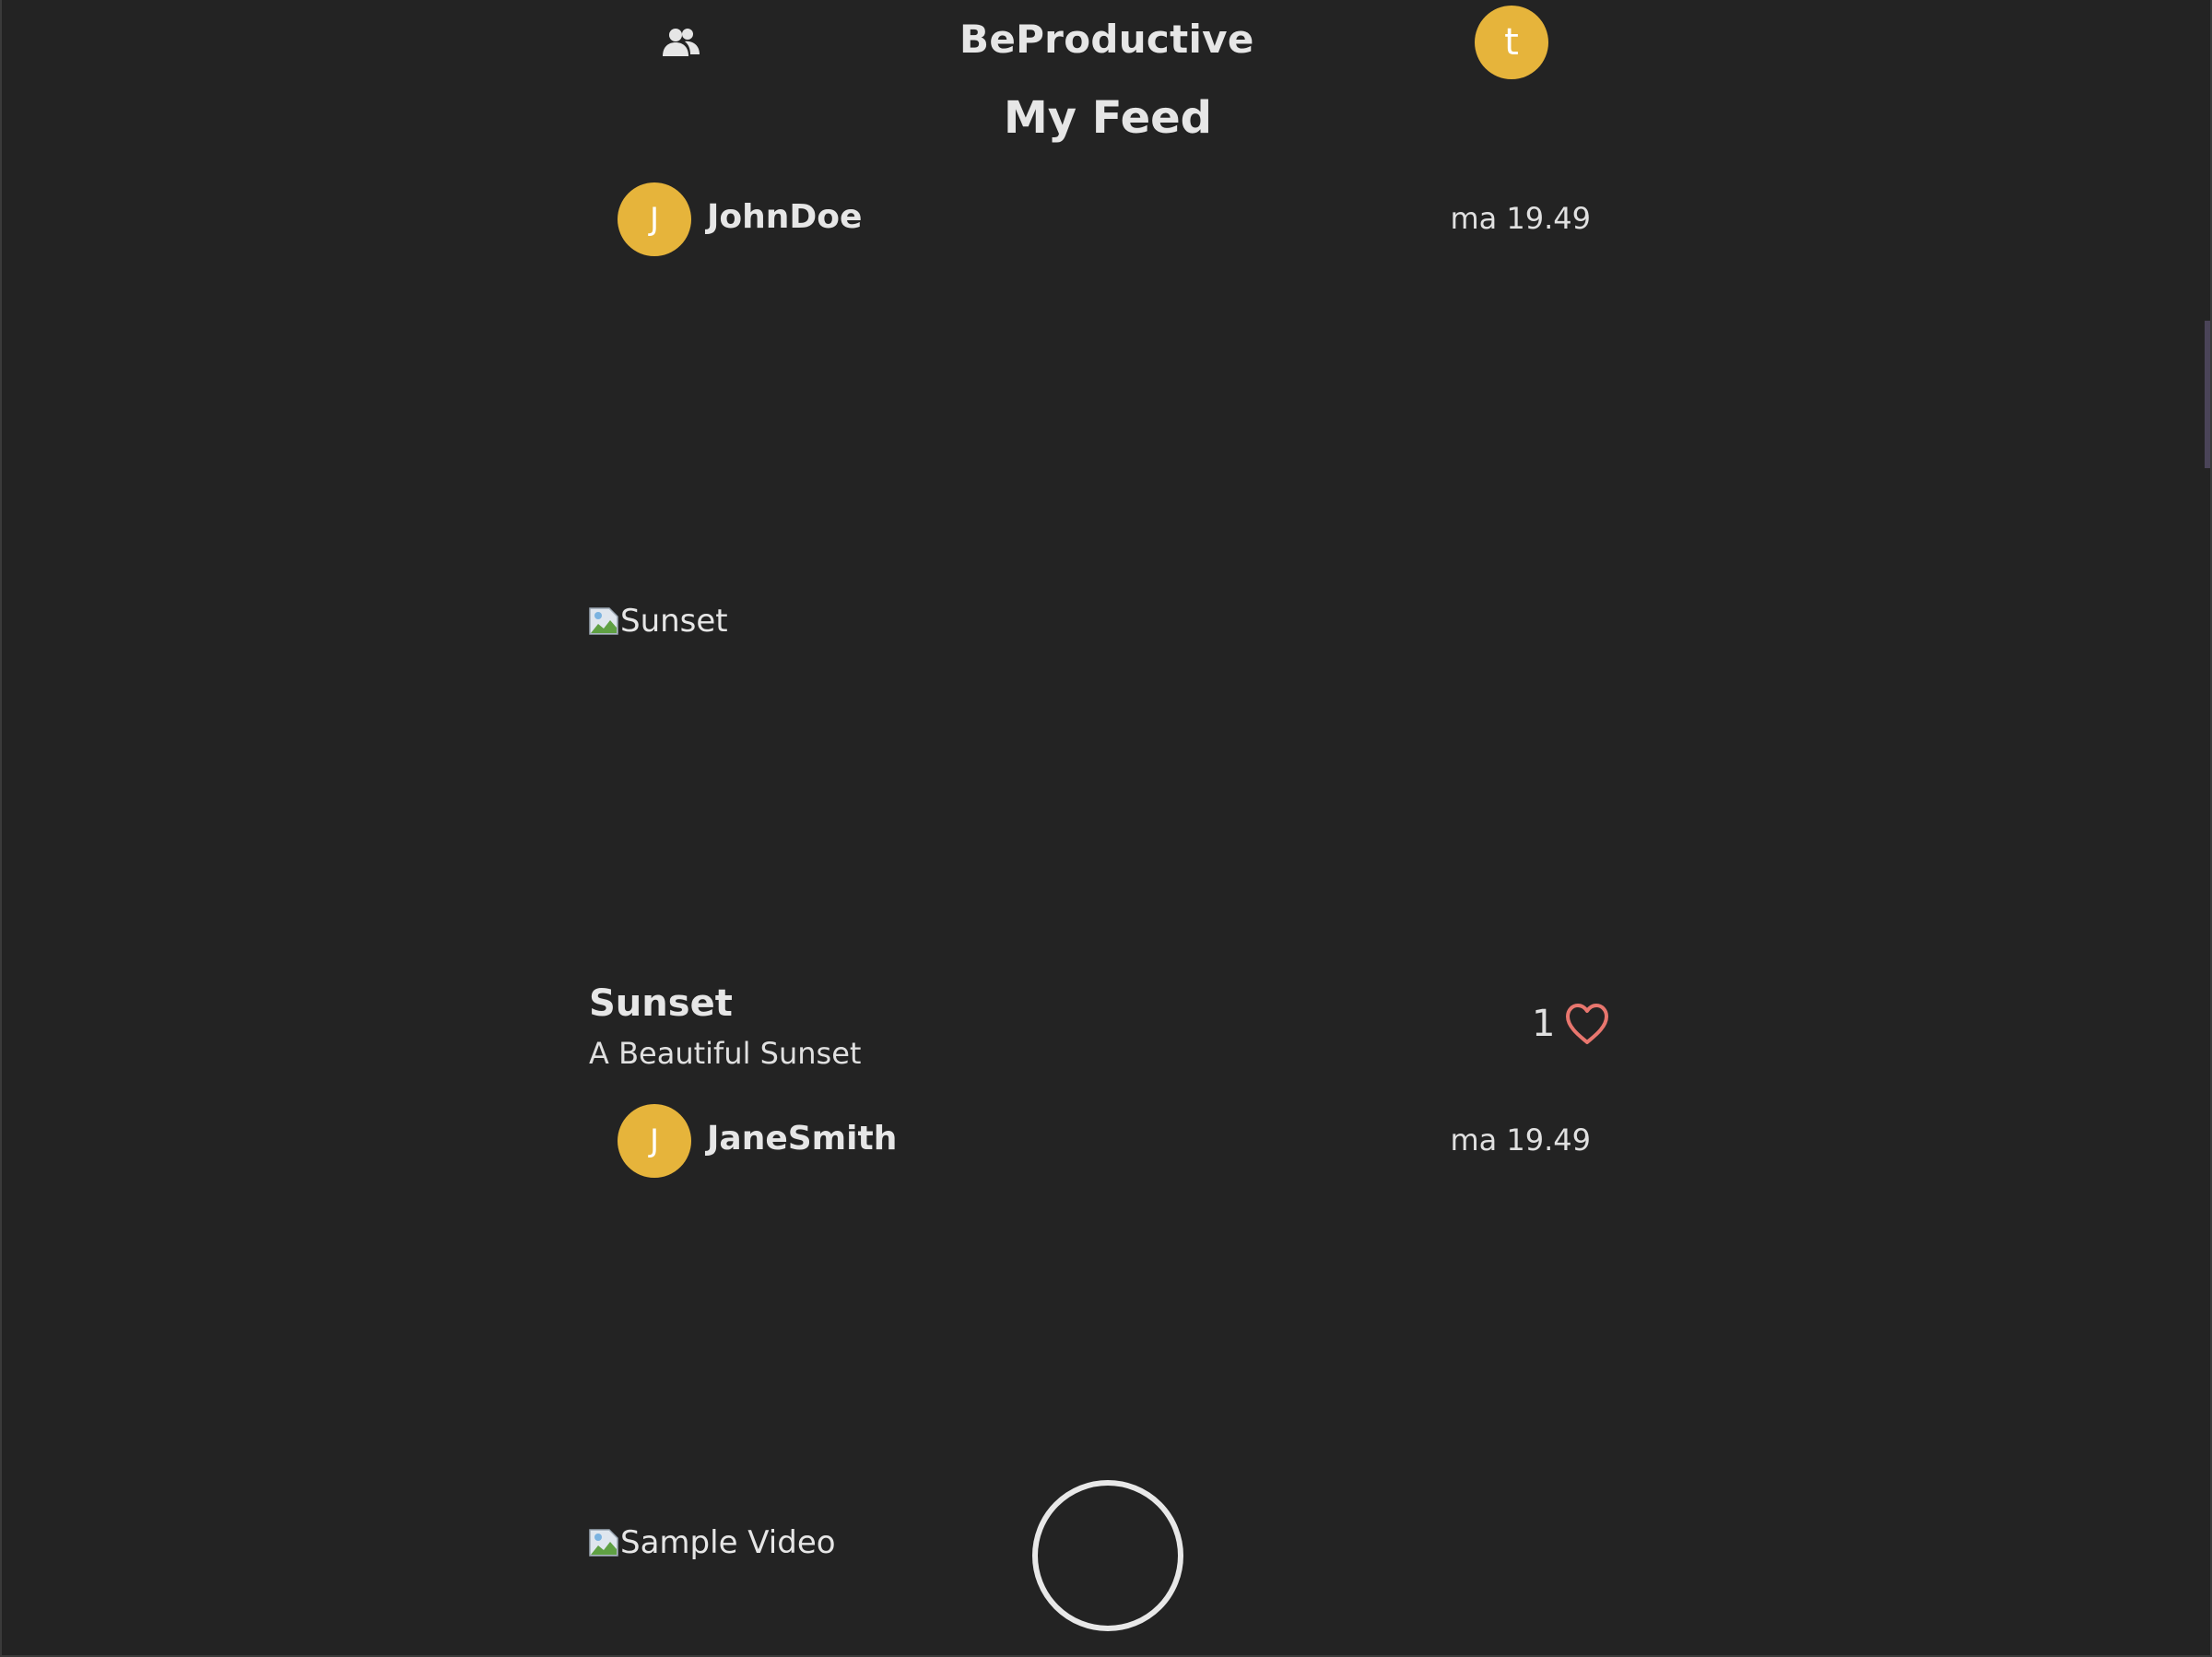 This screenshot has width=2212, height=1657. I want to click on post-description: A Beautiful Sunset, so click(725, 1054).